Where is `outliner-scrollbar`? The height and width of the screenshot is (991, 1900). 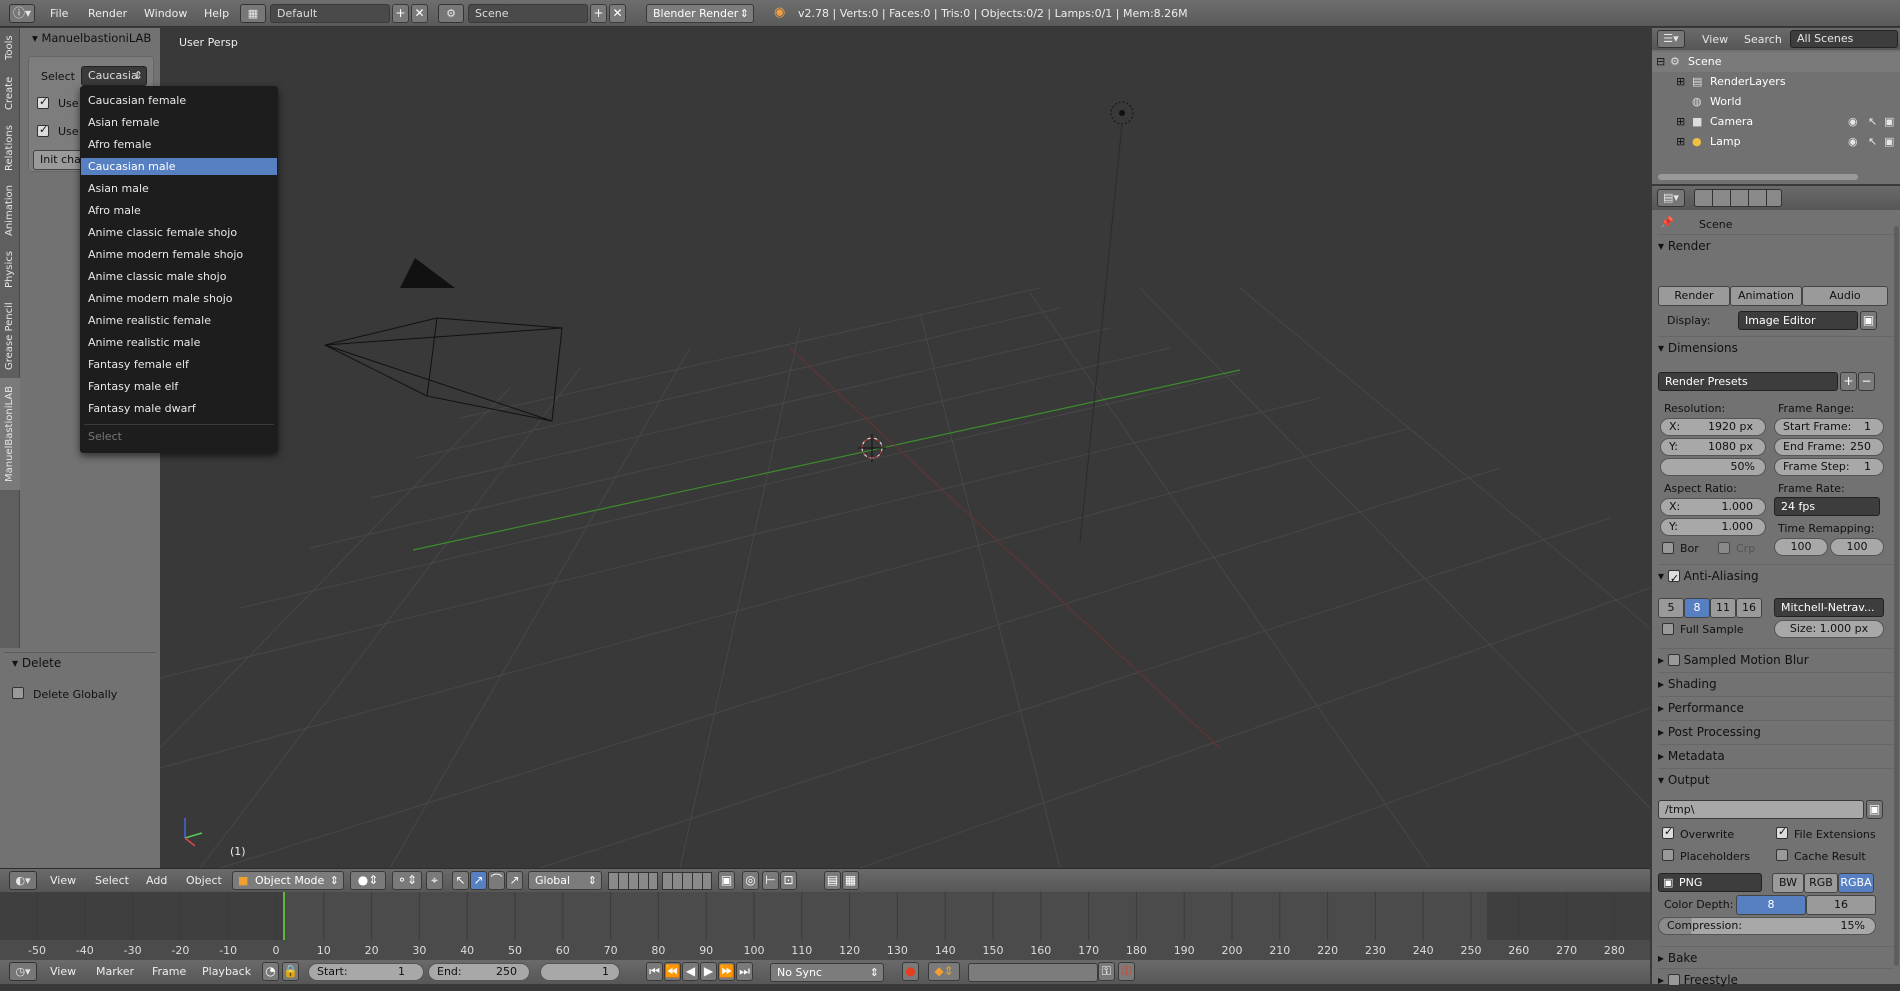 outliner-scrollbar is located at coordinates (1758, 177).